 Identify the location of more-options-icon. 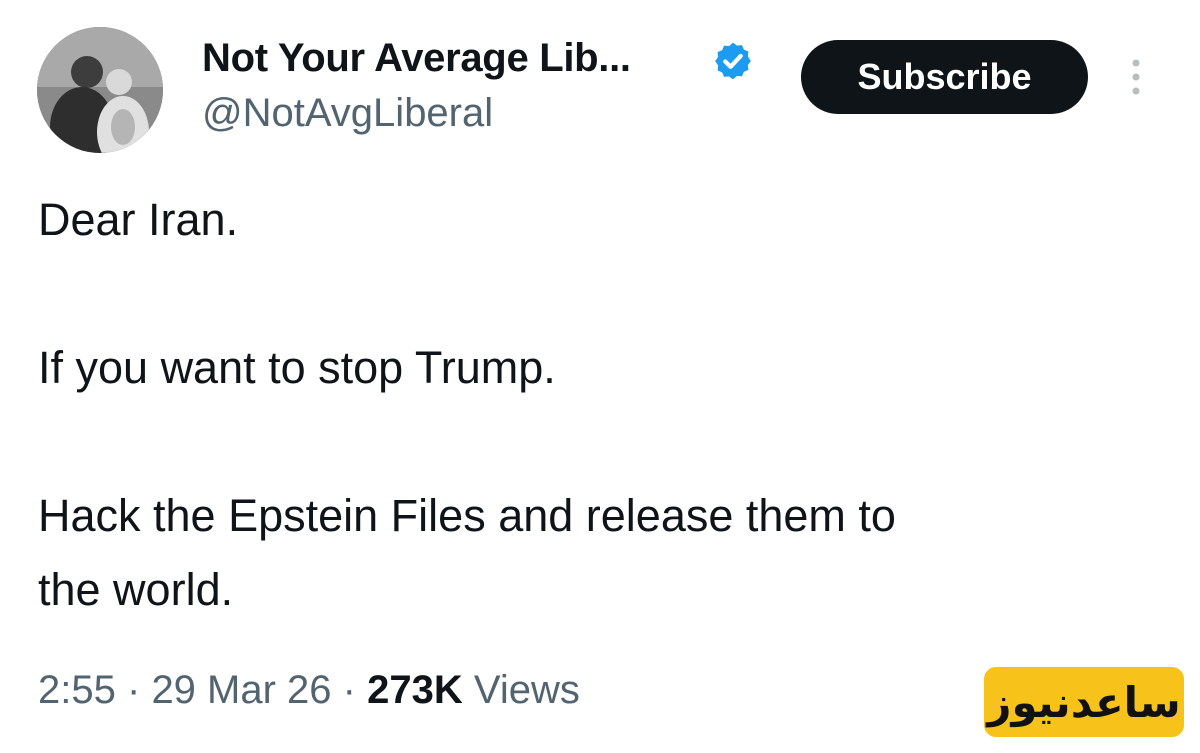
(1136, 78).